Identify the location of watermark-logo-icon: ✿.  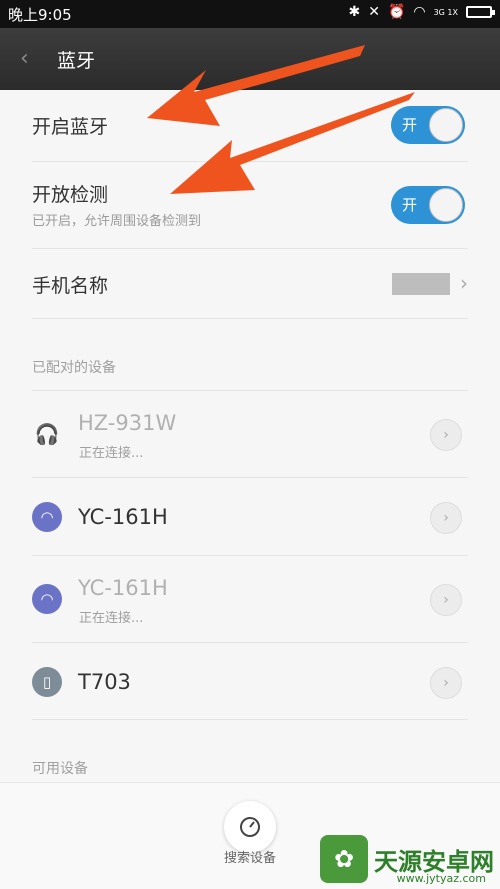
(344, 859).